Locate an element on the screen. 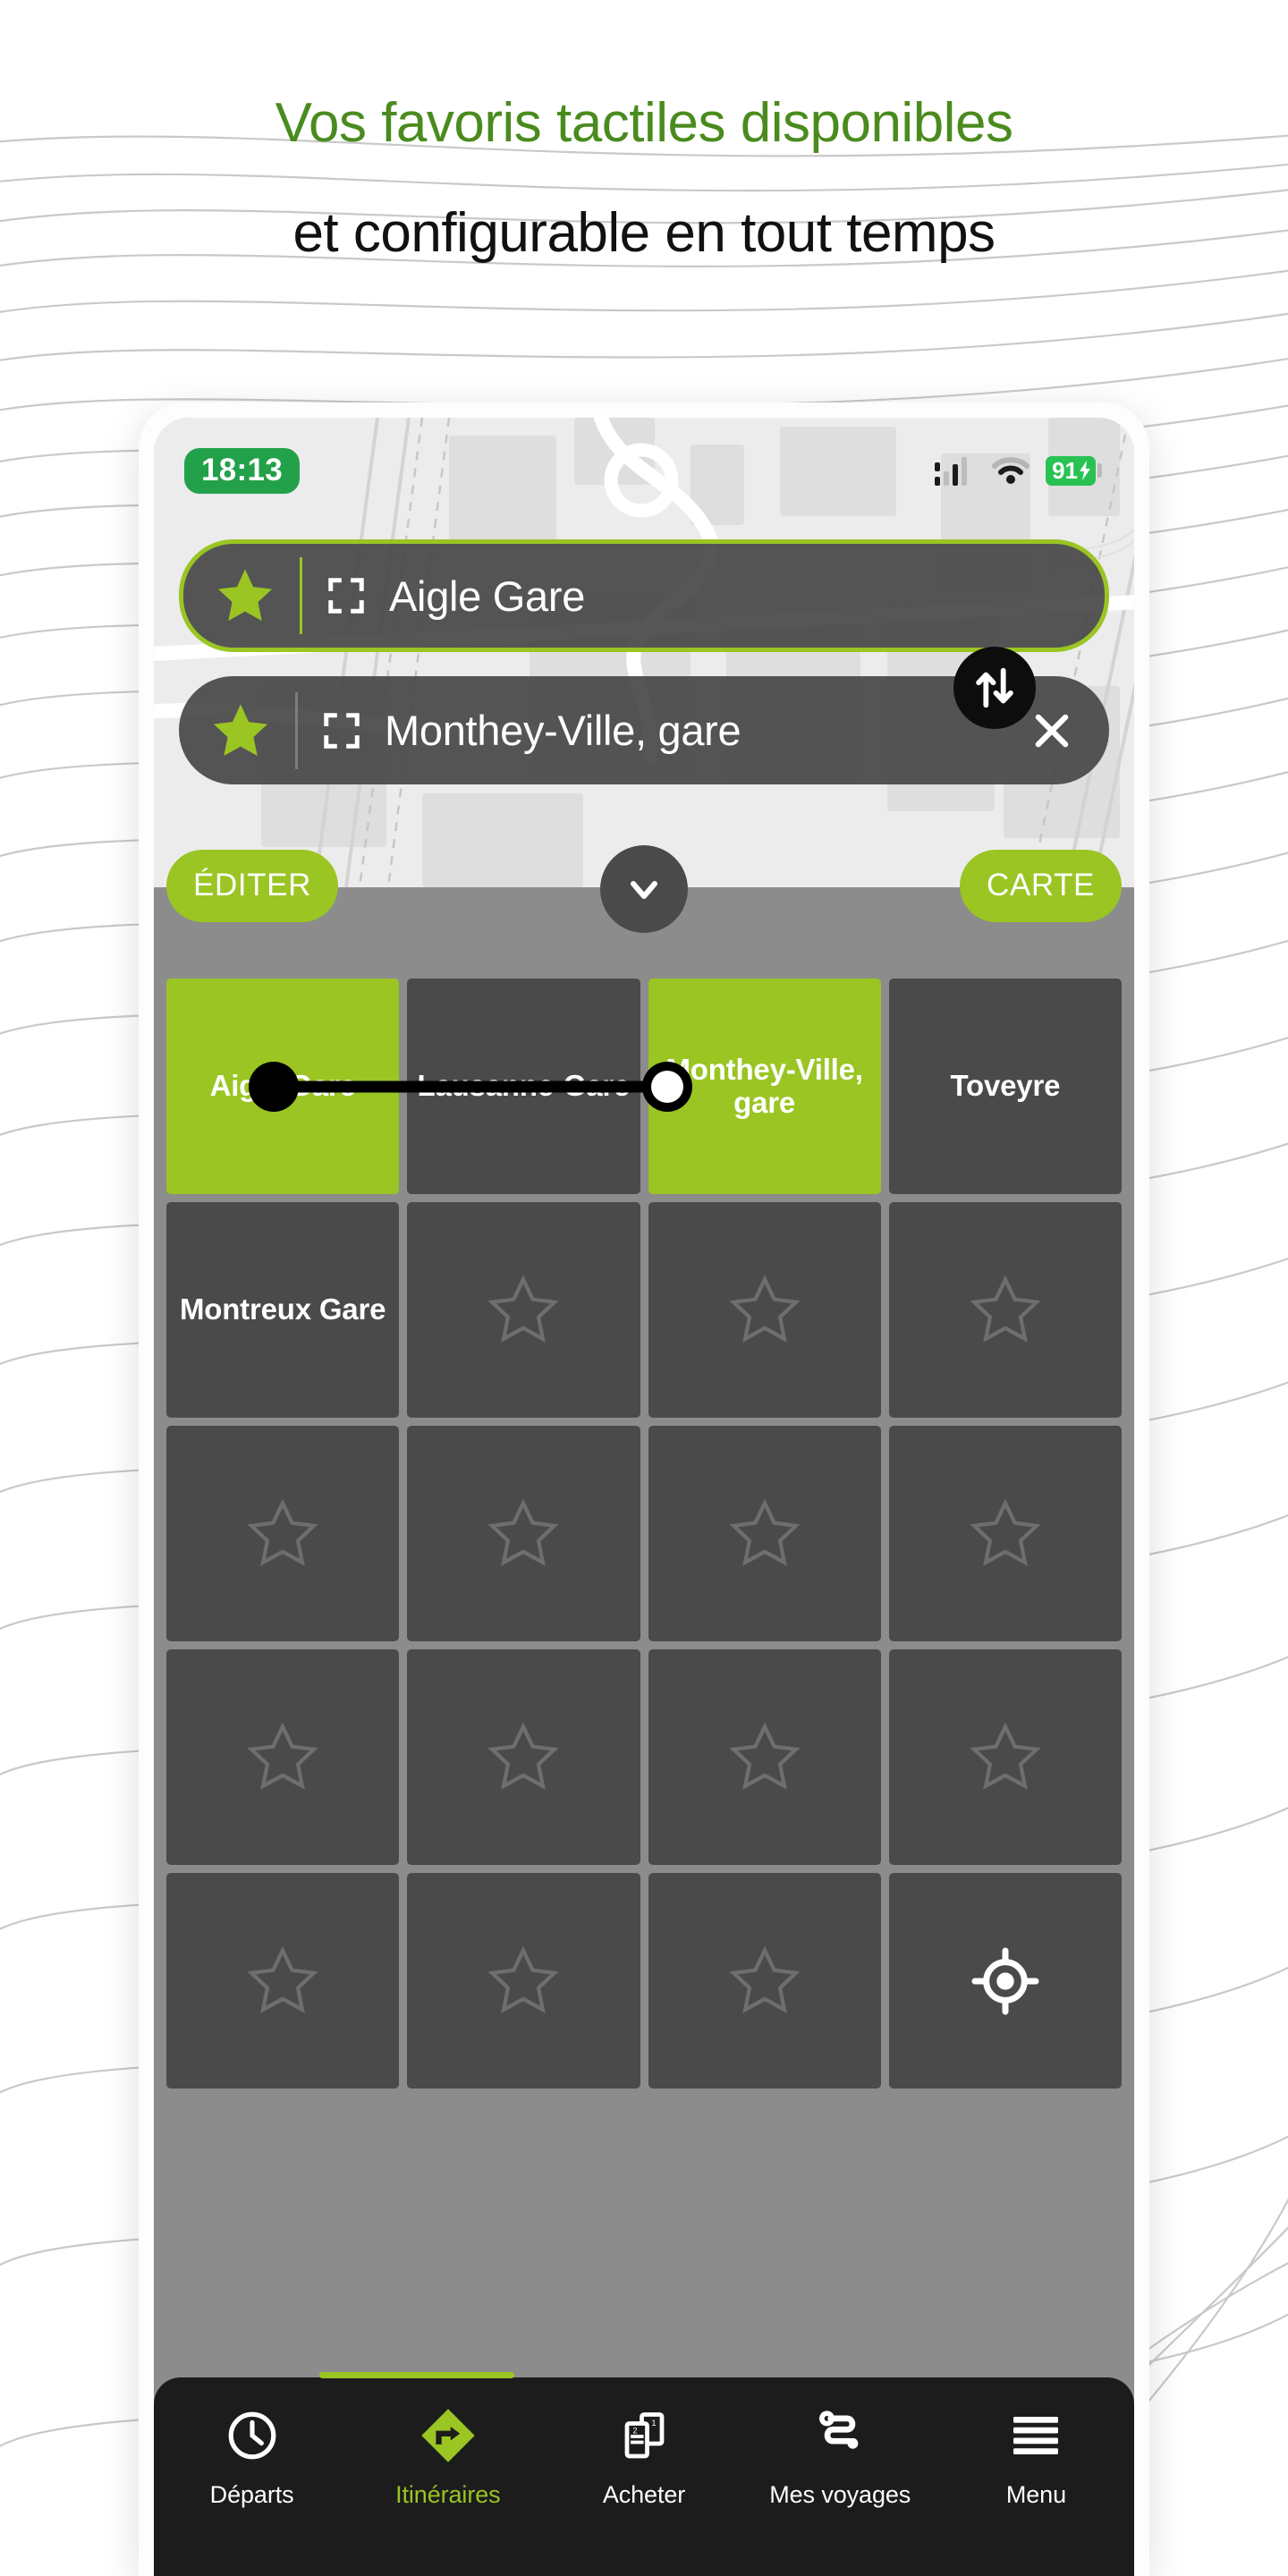 The image size is (1288, 2576). tile-label: Lausanne-Gare is located at coordinates (524, 1086).